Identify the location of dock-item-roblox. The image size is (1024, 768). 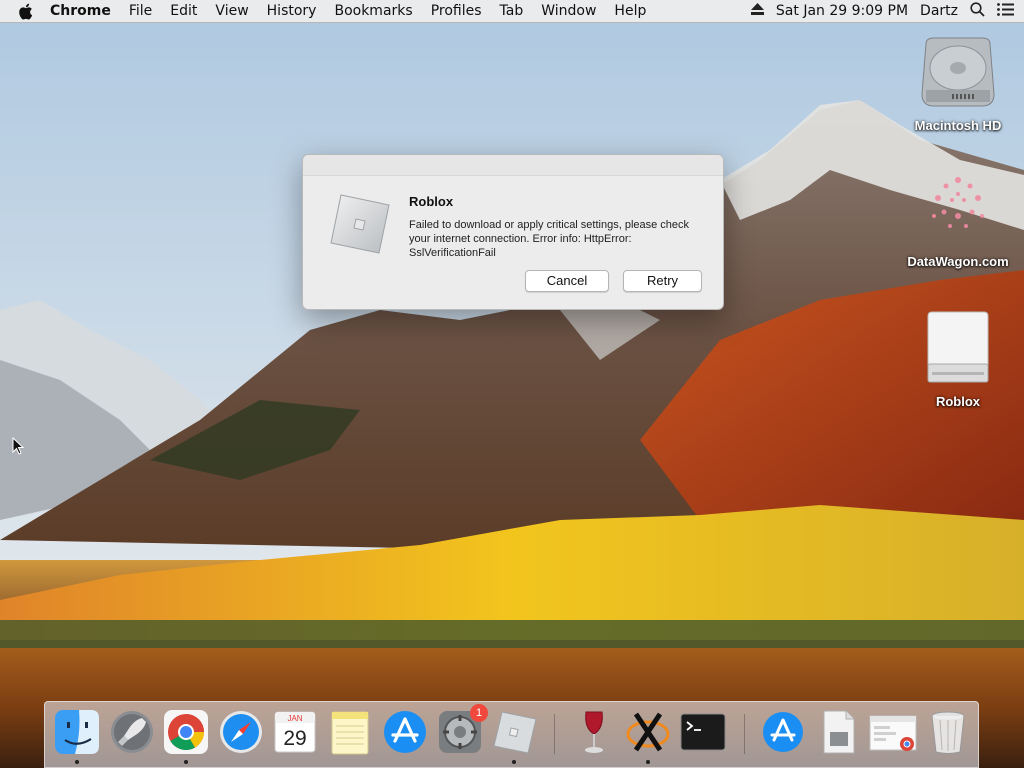
(514, 736).